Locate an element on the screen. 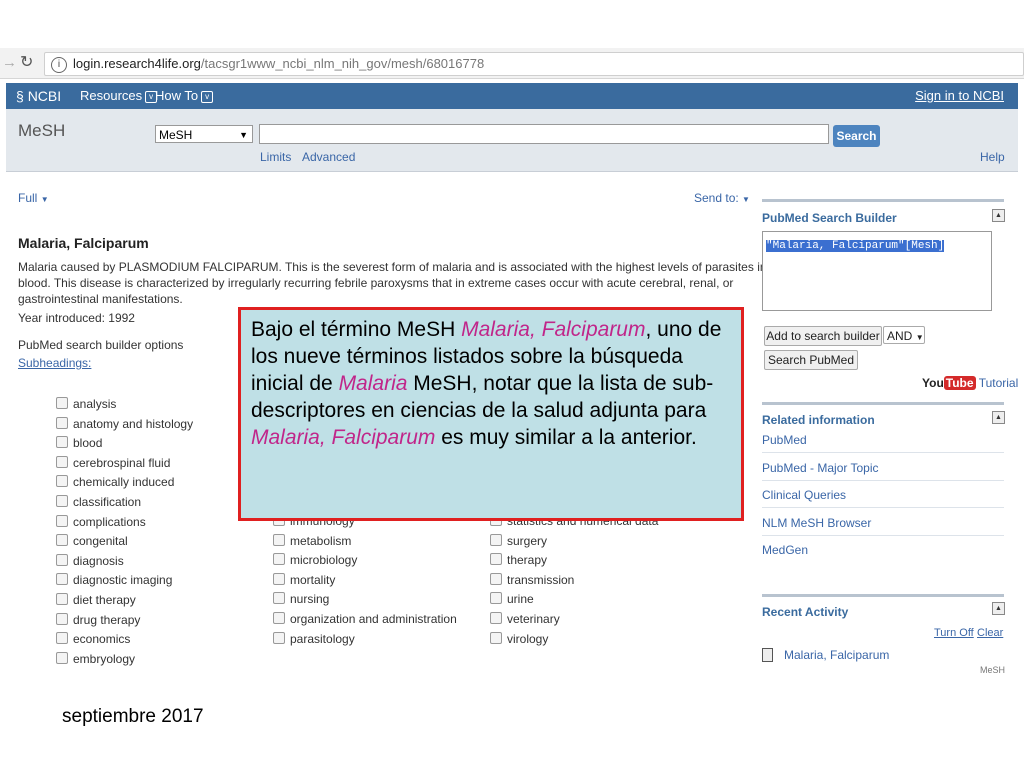 This screenshot has height=768, width=1024. forward-icon: → is located at coordinates (9, 62).